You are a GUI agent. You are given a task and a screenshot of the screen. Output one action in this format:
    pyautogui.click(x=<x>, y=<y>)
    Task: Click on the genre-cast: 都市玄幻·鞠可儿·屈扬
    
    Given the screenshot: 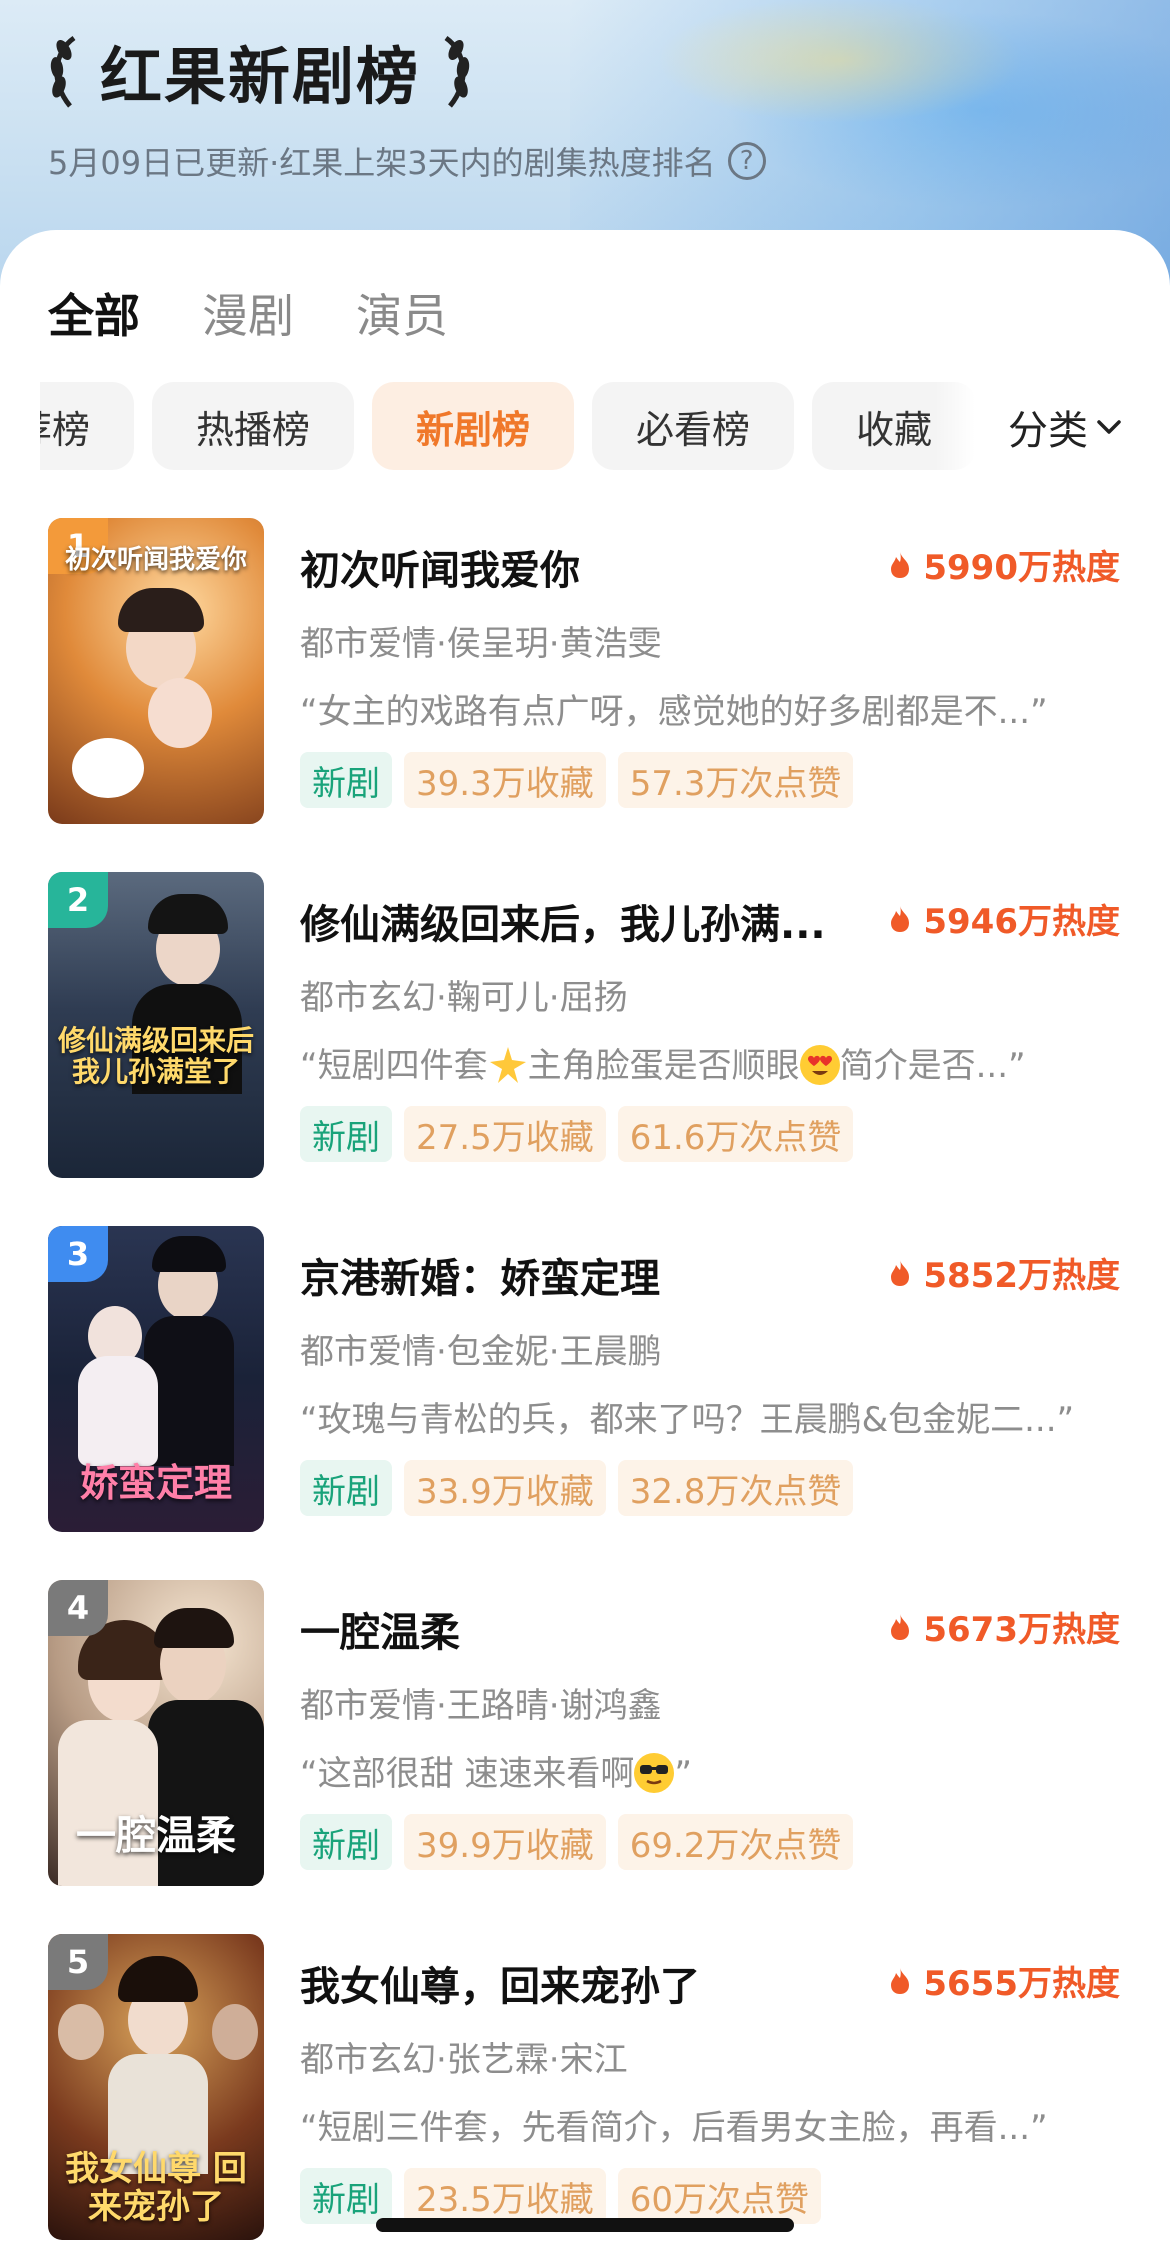 What is the action you would take?
    pyautogui.click(x=464, y=998)
    